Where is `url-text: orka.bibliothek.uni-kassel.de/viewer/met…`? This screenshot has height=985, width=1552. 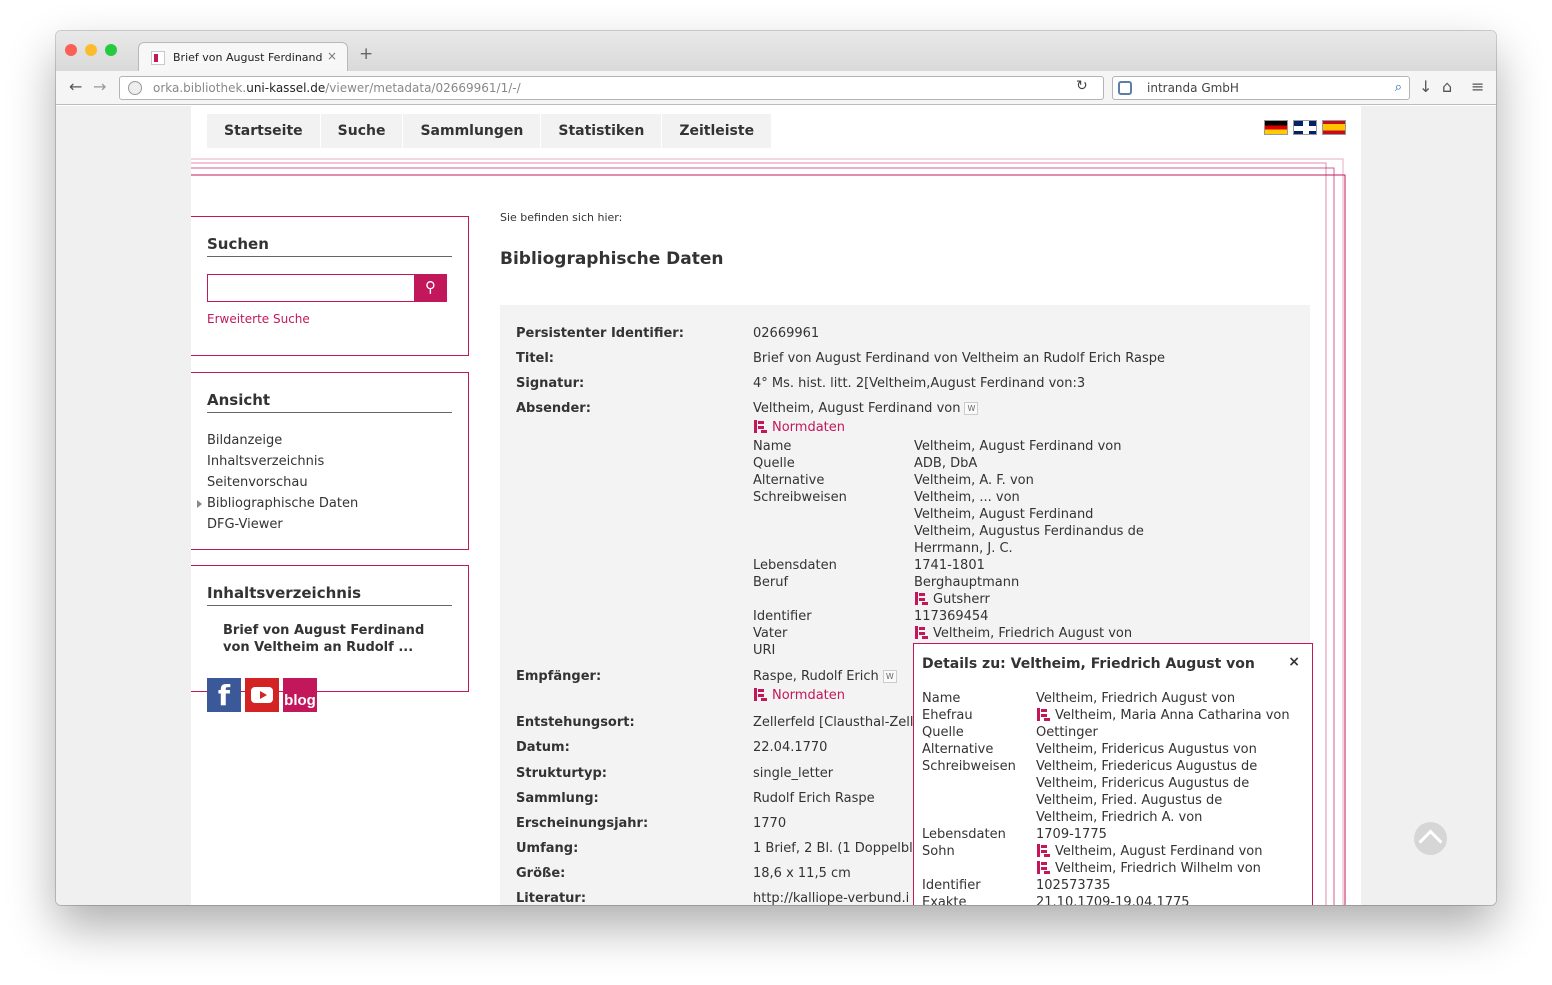 url-text: orka.bibliothek.uni-kassel.de/viewer/met… is located at coordinates (337, 88).